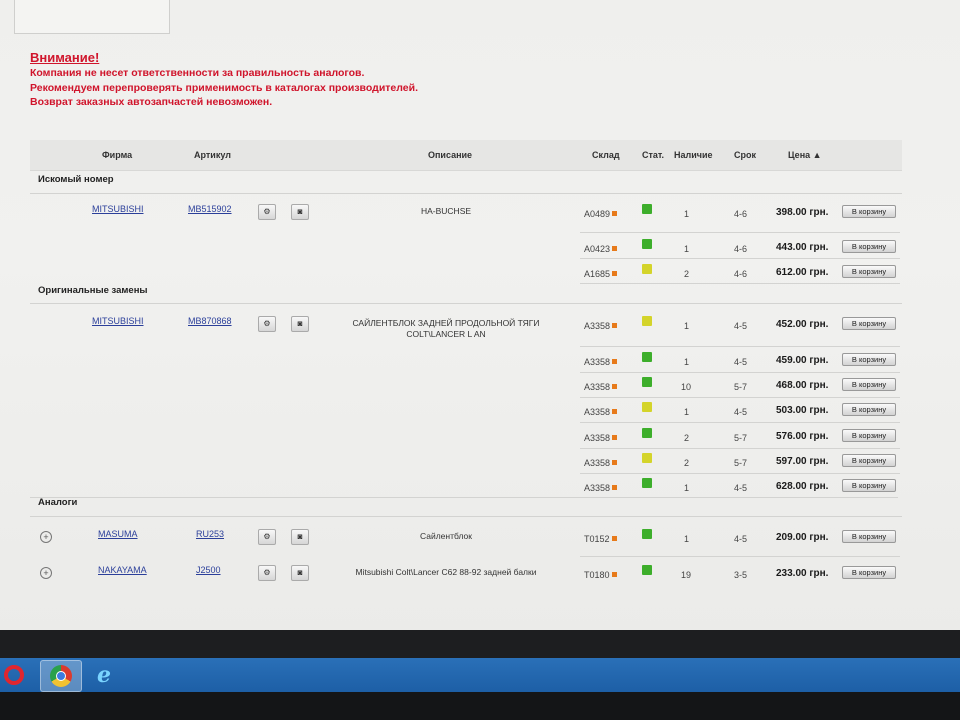 The image size is (960, 720). What do you see at coordinates (597, 249) in the screenshot?
I see `warehouse-code-text: A0423` at bounding box center [597, 249].